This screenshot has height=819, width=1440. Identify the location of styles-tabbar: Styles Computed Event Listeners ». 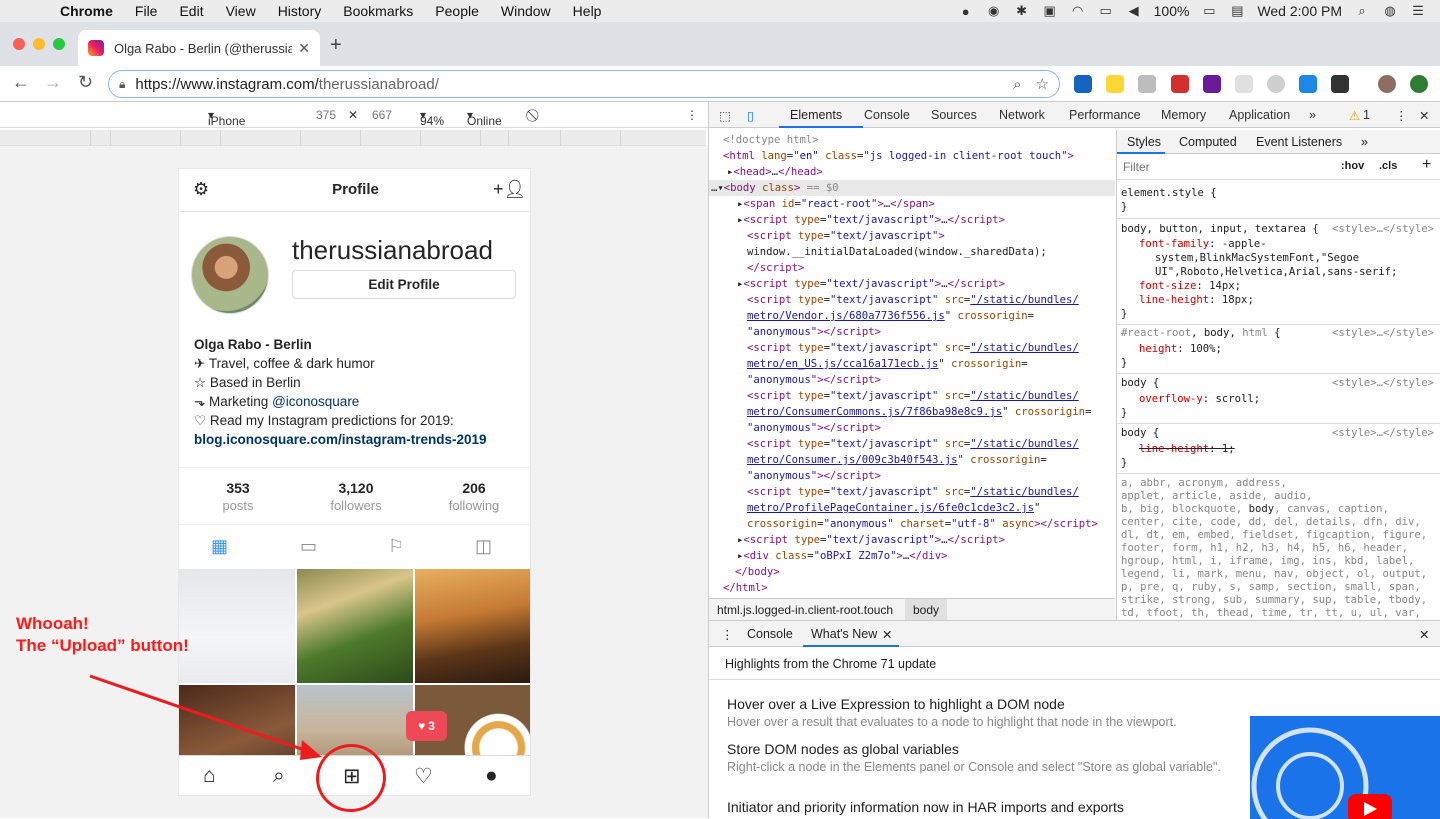
(1278, 142).